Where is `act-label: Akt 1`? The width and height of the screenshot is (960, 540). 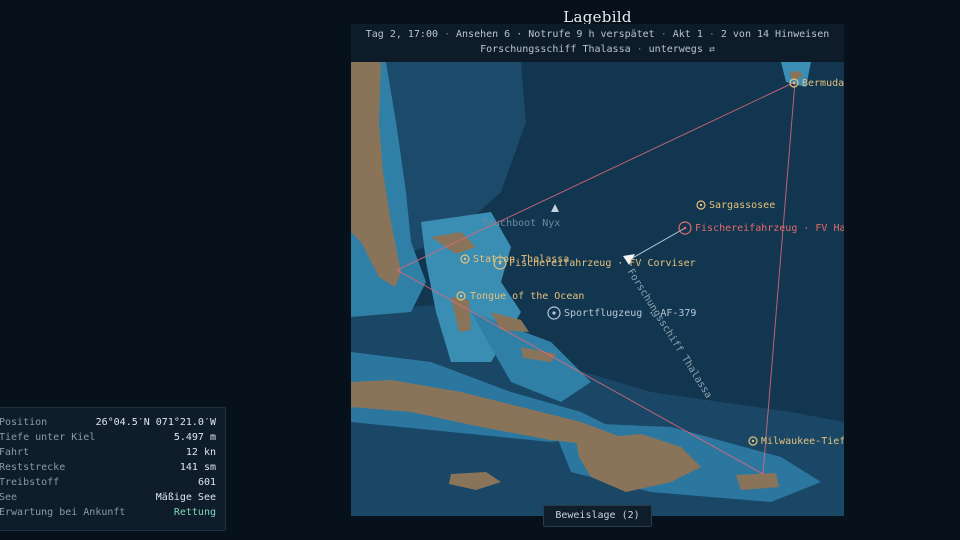
act-label: Akt 1 is located at coordinates (687, 34).